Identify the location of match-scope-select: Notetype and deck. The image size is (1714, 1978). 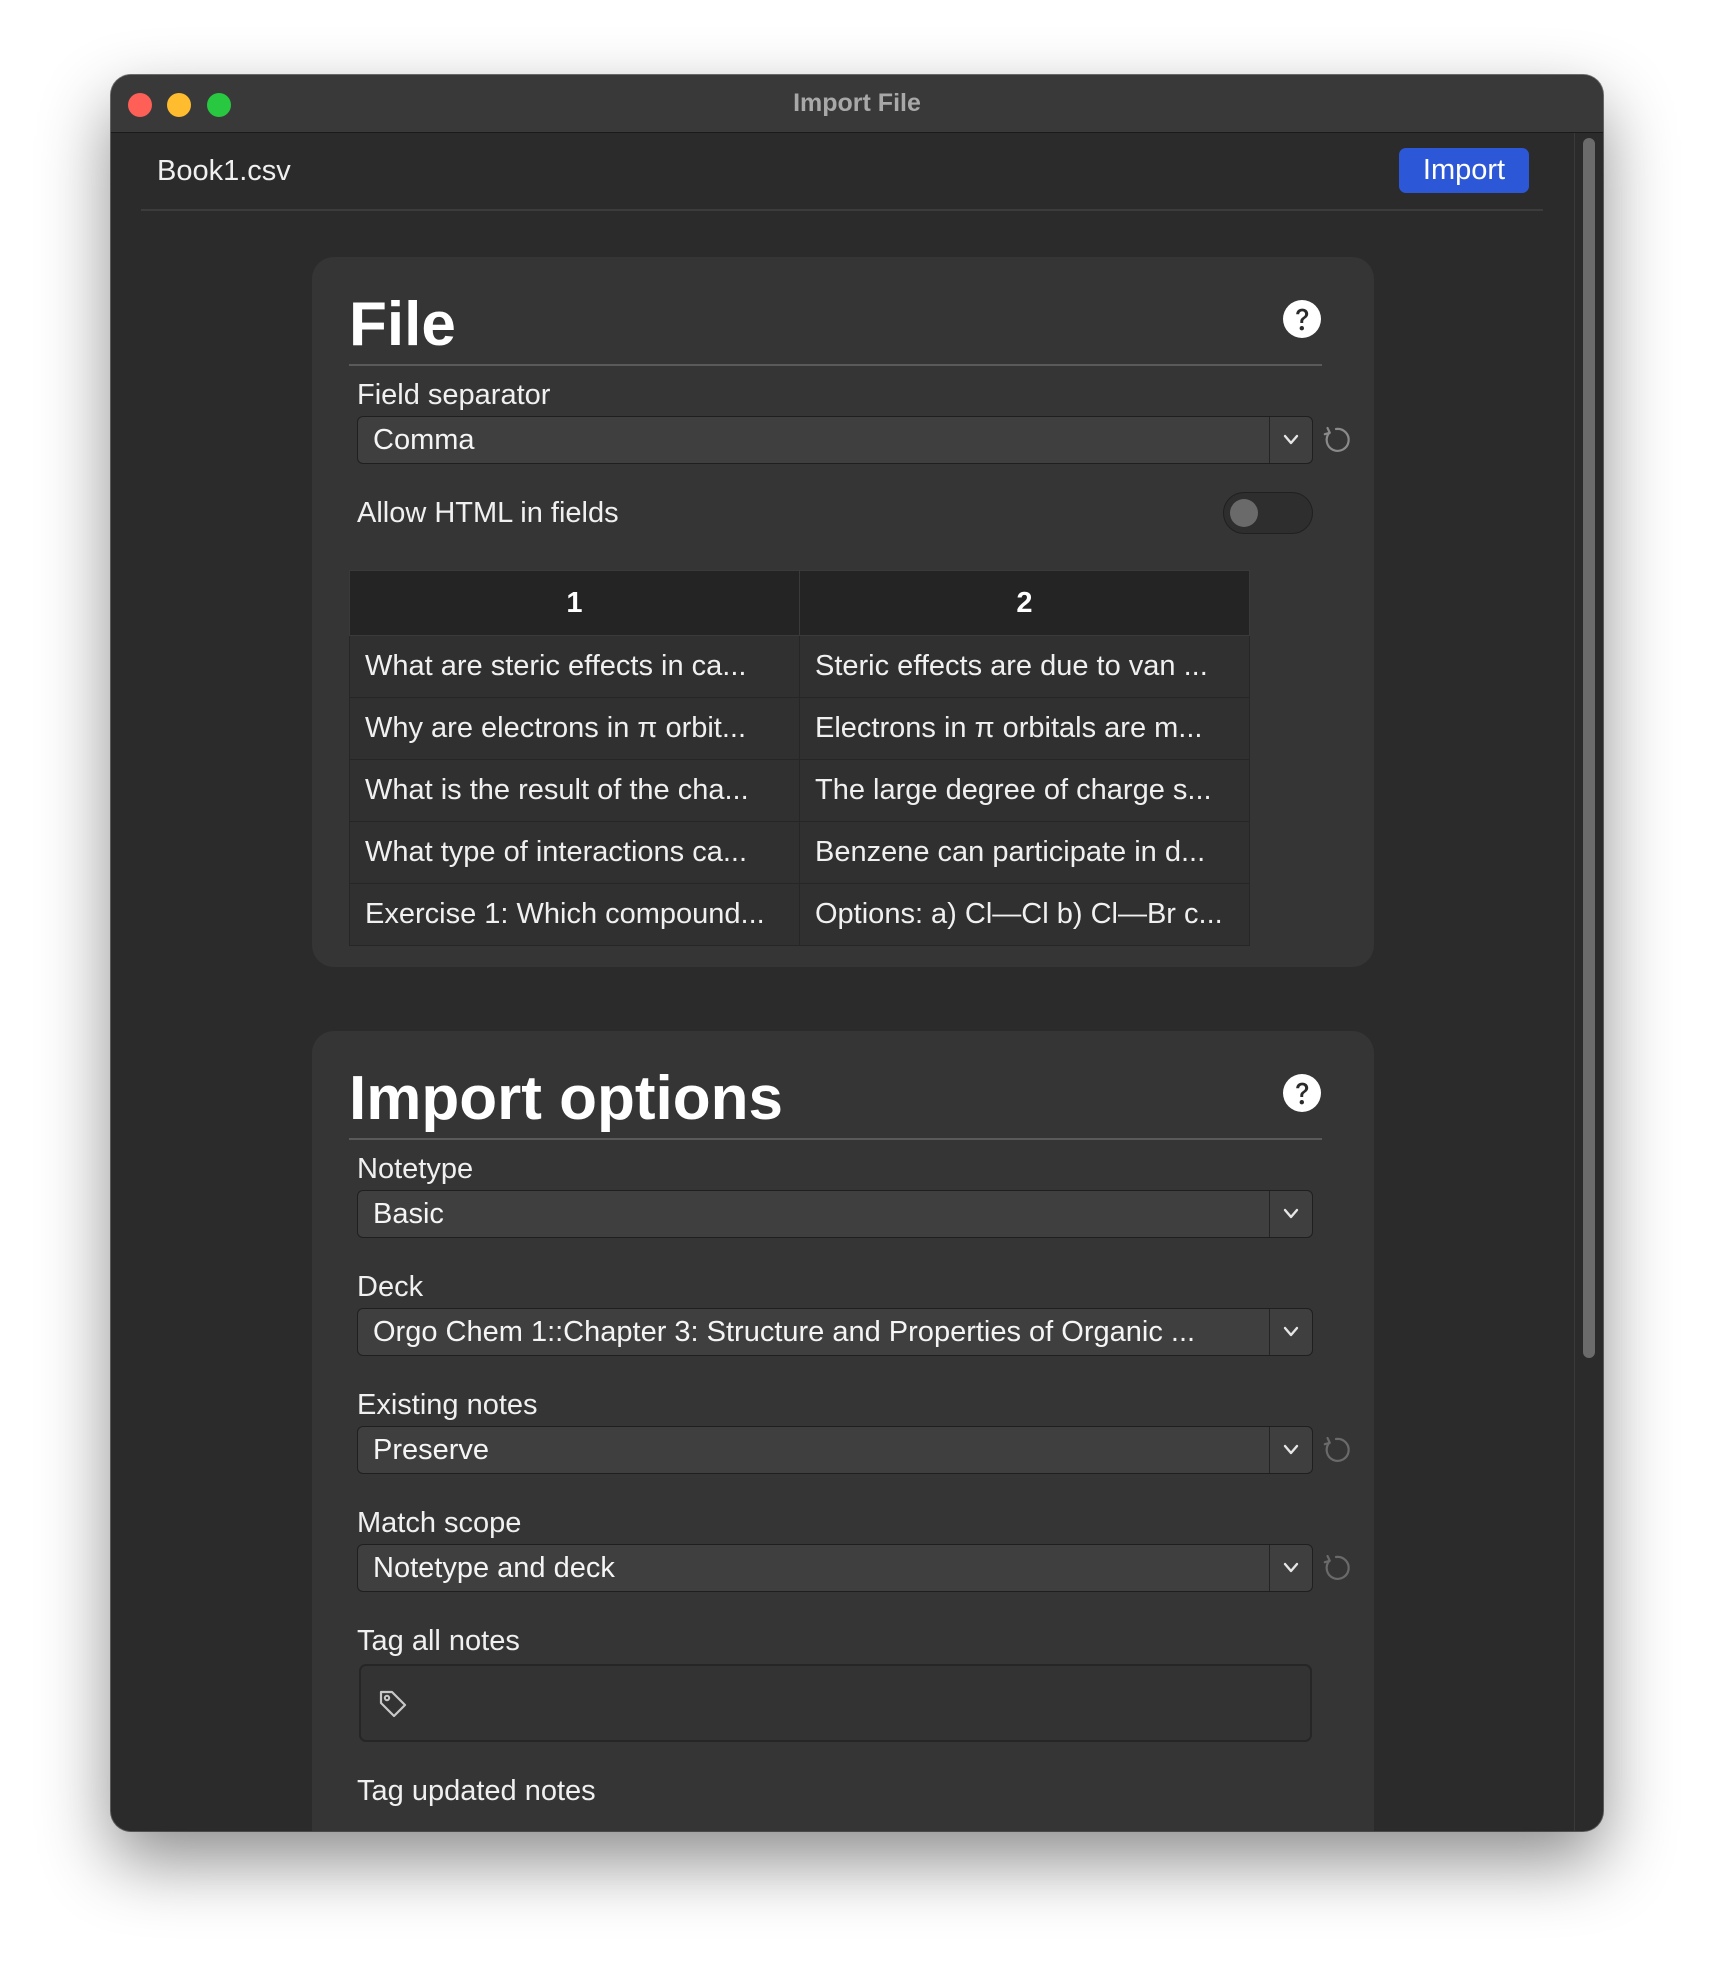
(835, 1568).